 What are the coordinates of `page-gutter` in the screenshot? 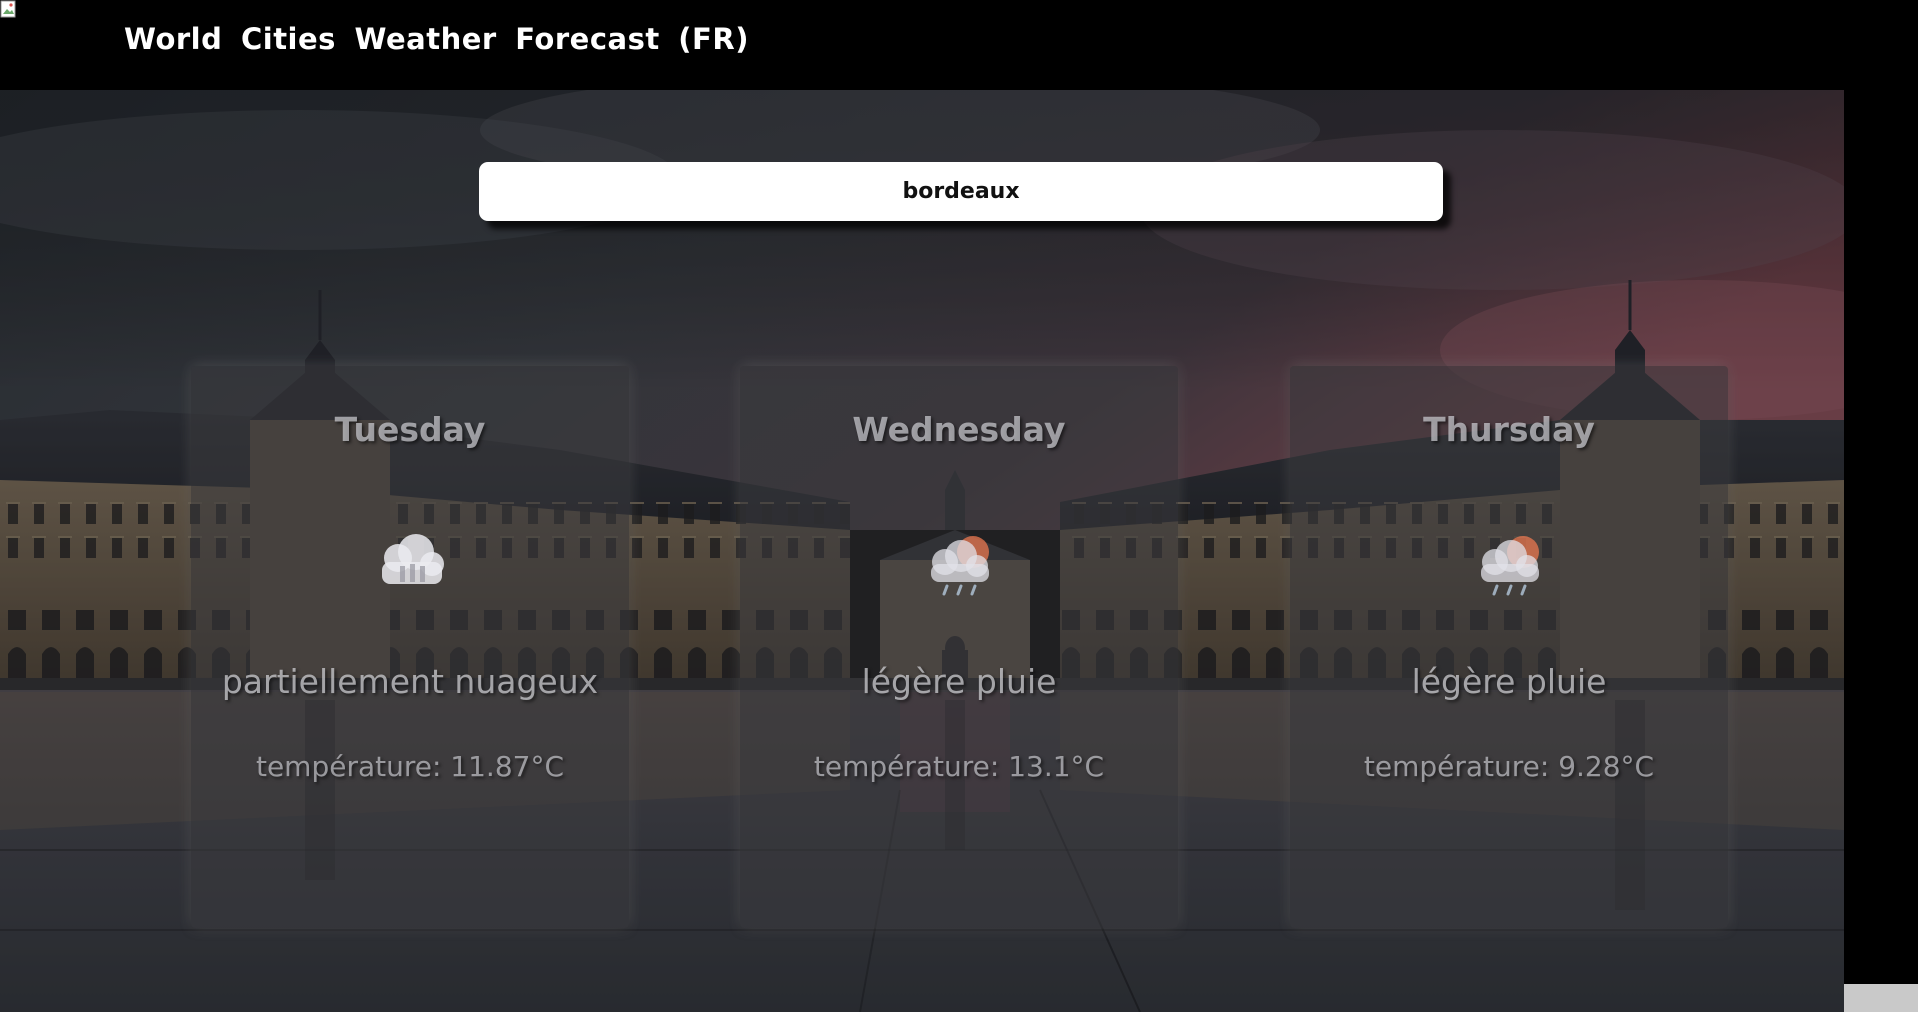 It's located at (1881, 551).